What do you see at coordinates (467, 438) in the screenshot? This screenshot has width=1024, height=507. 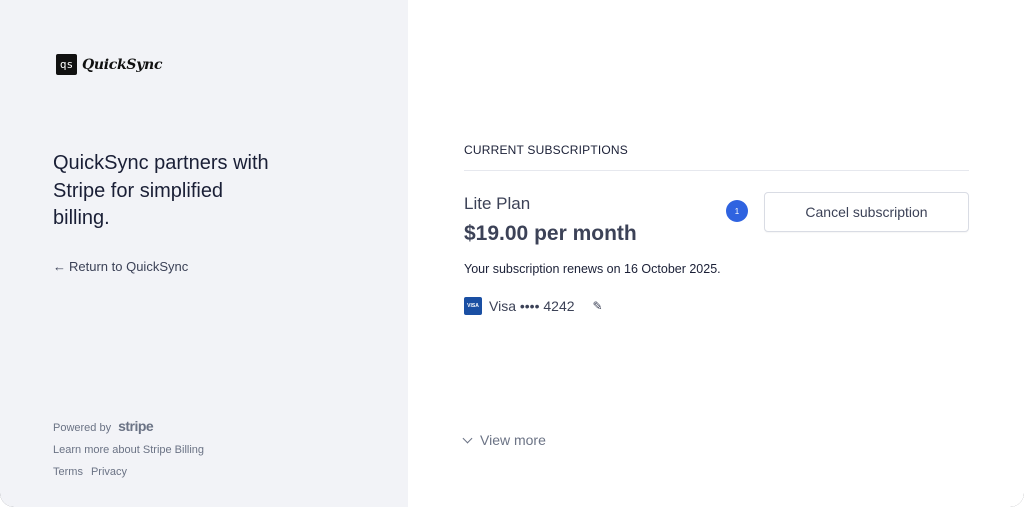 I see `chevron-down-icon` at bounding box center [467, 438].